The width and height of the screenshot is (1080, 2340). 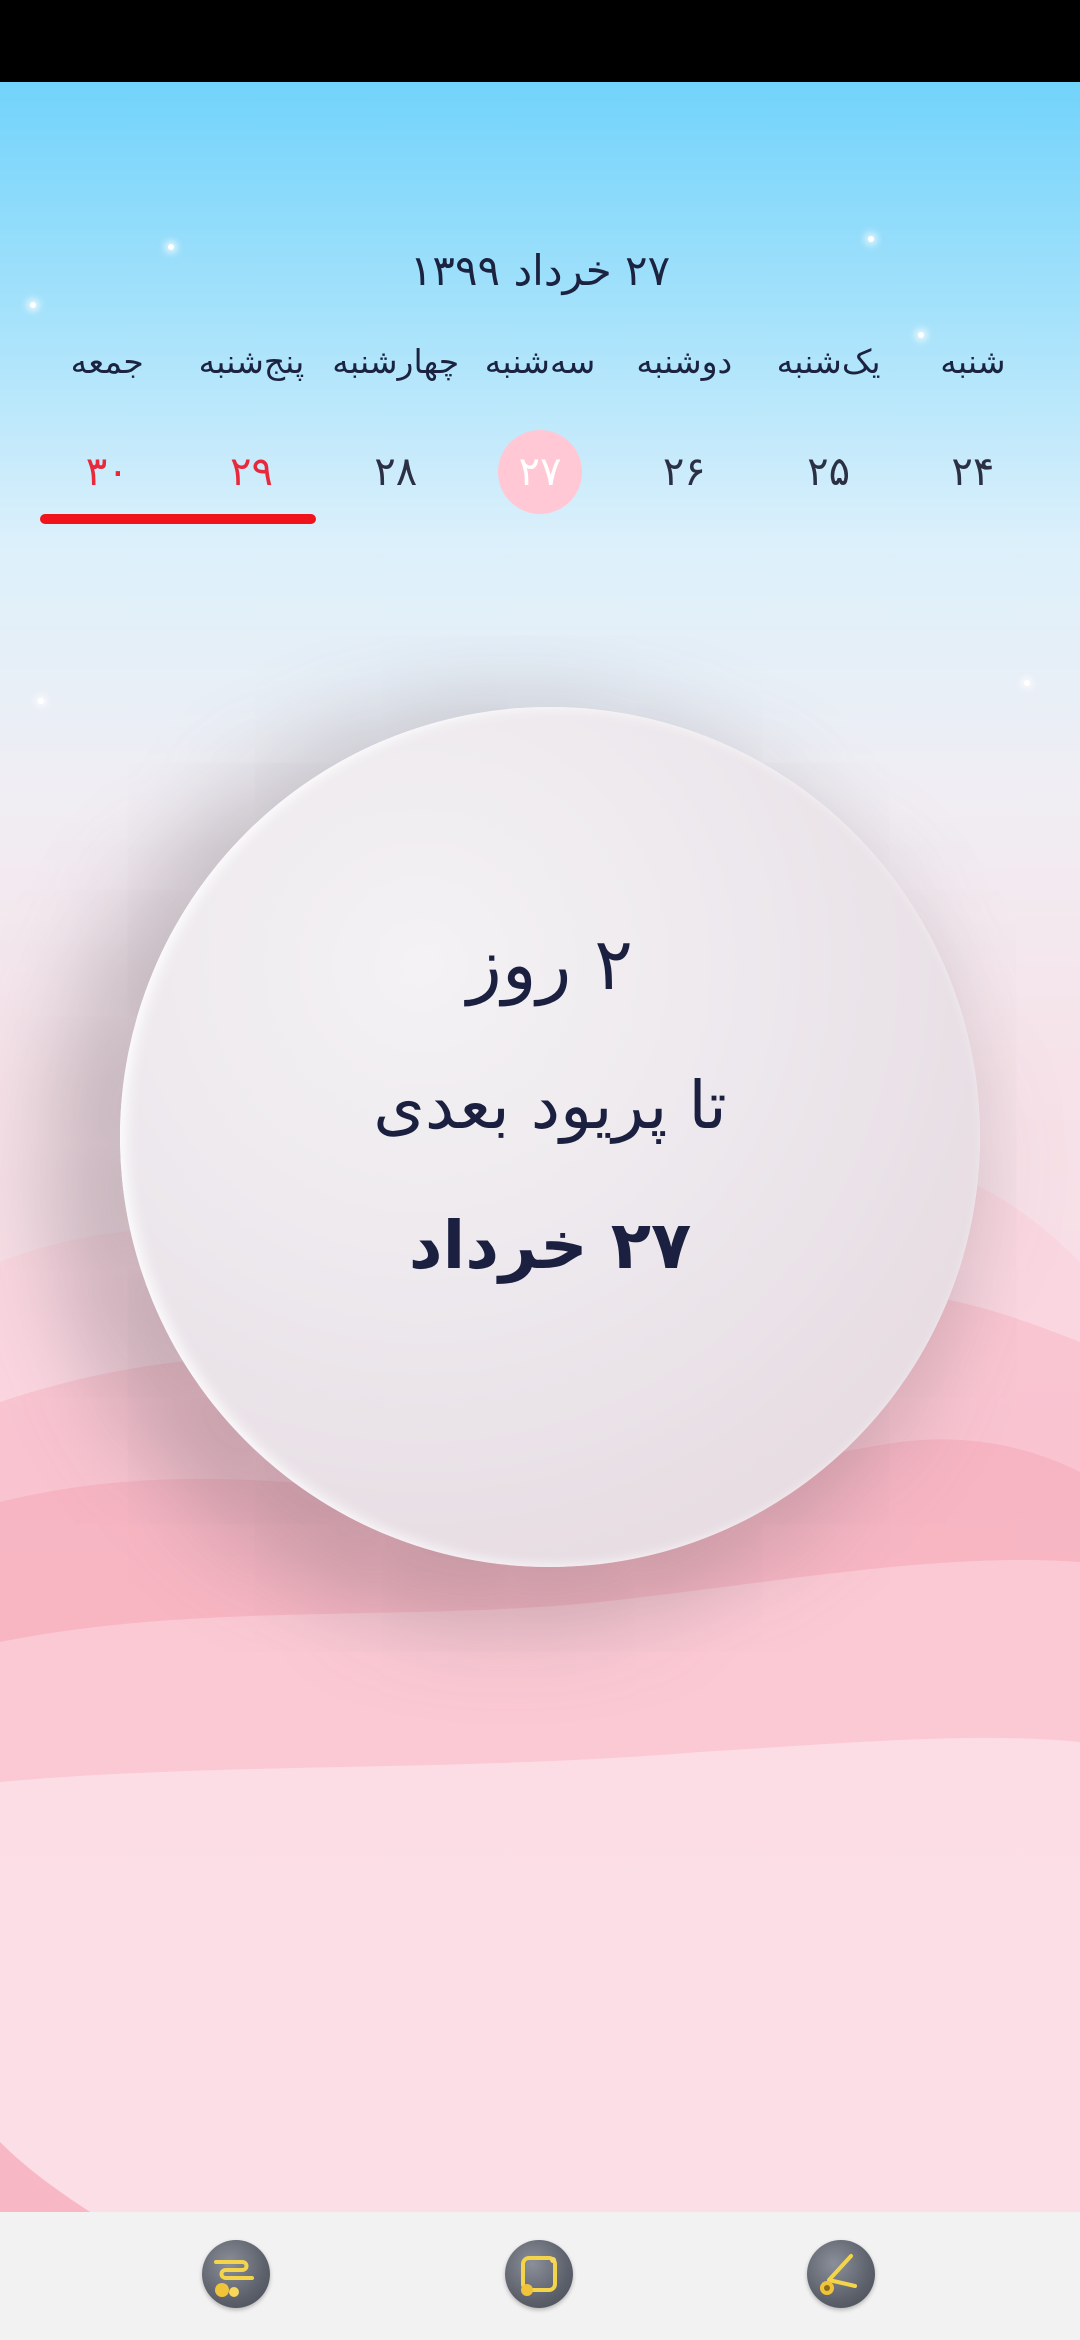 I want to click on countdown-label: تا پریود بعدی, so click(x=550, y=1105).